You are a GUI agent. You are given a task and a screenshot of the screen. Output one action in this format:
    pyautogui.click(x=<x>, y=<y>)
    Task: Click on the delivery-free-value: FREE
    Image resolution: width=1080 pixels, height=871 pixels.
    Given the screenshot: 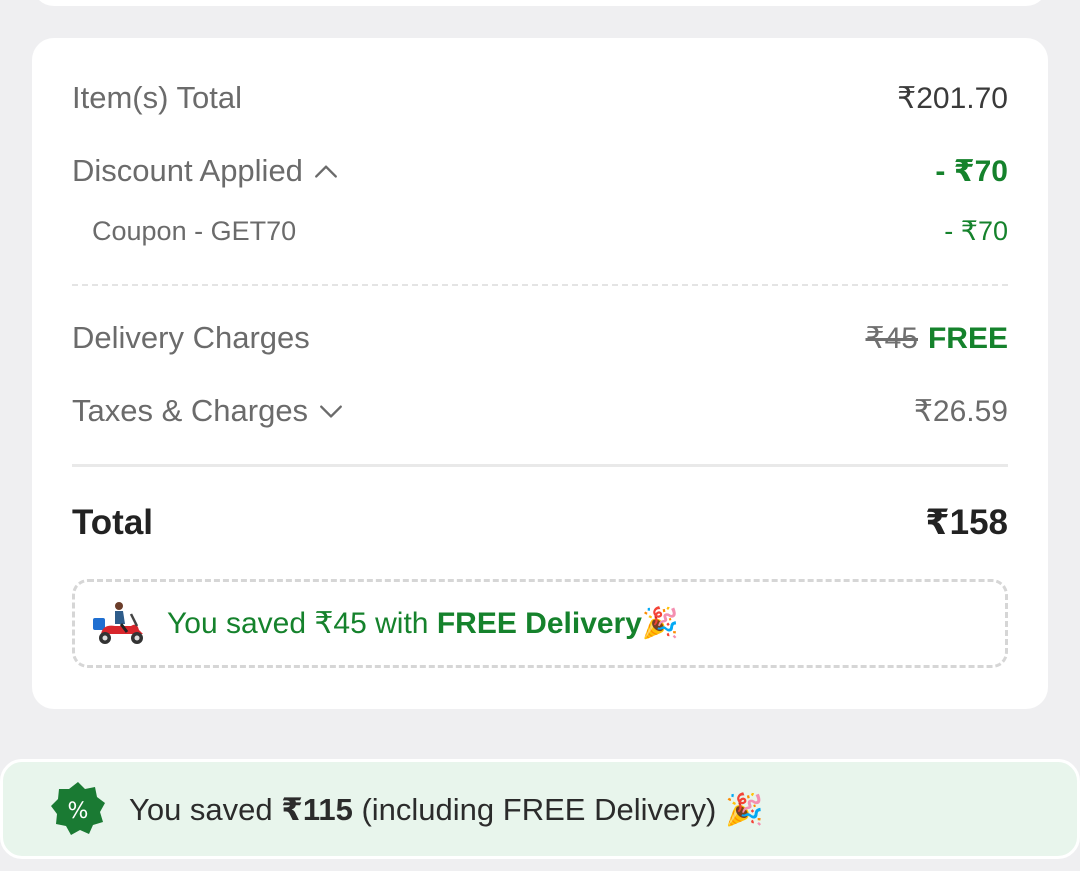 What is the action you would take?
    pyautogui.click(x=967, y=338)
    